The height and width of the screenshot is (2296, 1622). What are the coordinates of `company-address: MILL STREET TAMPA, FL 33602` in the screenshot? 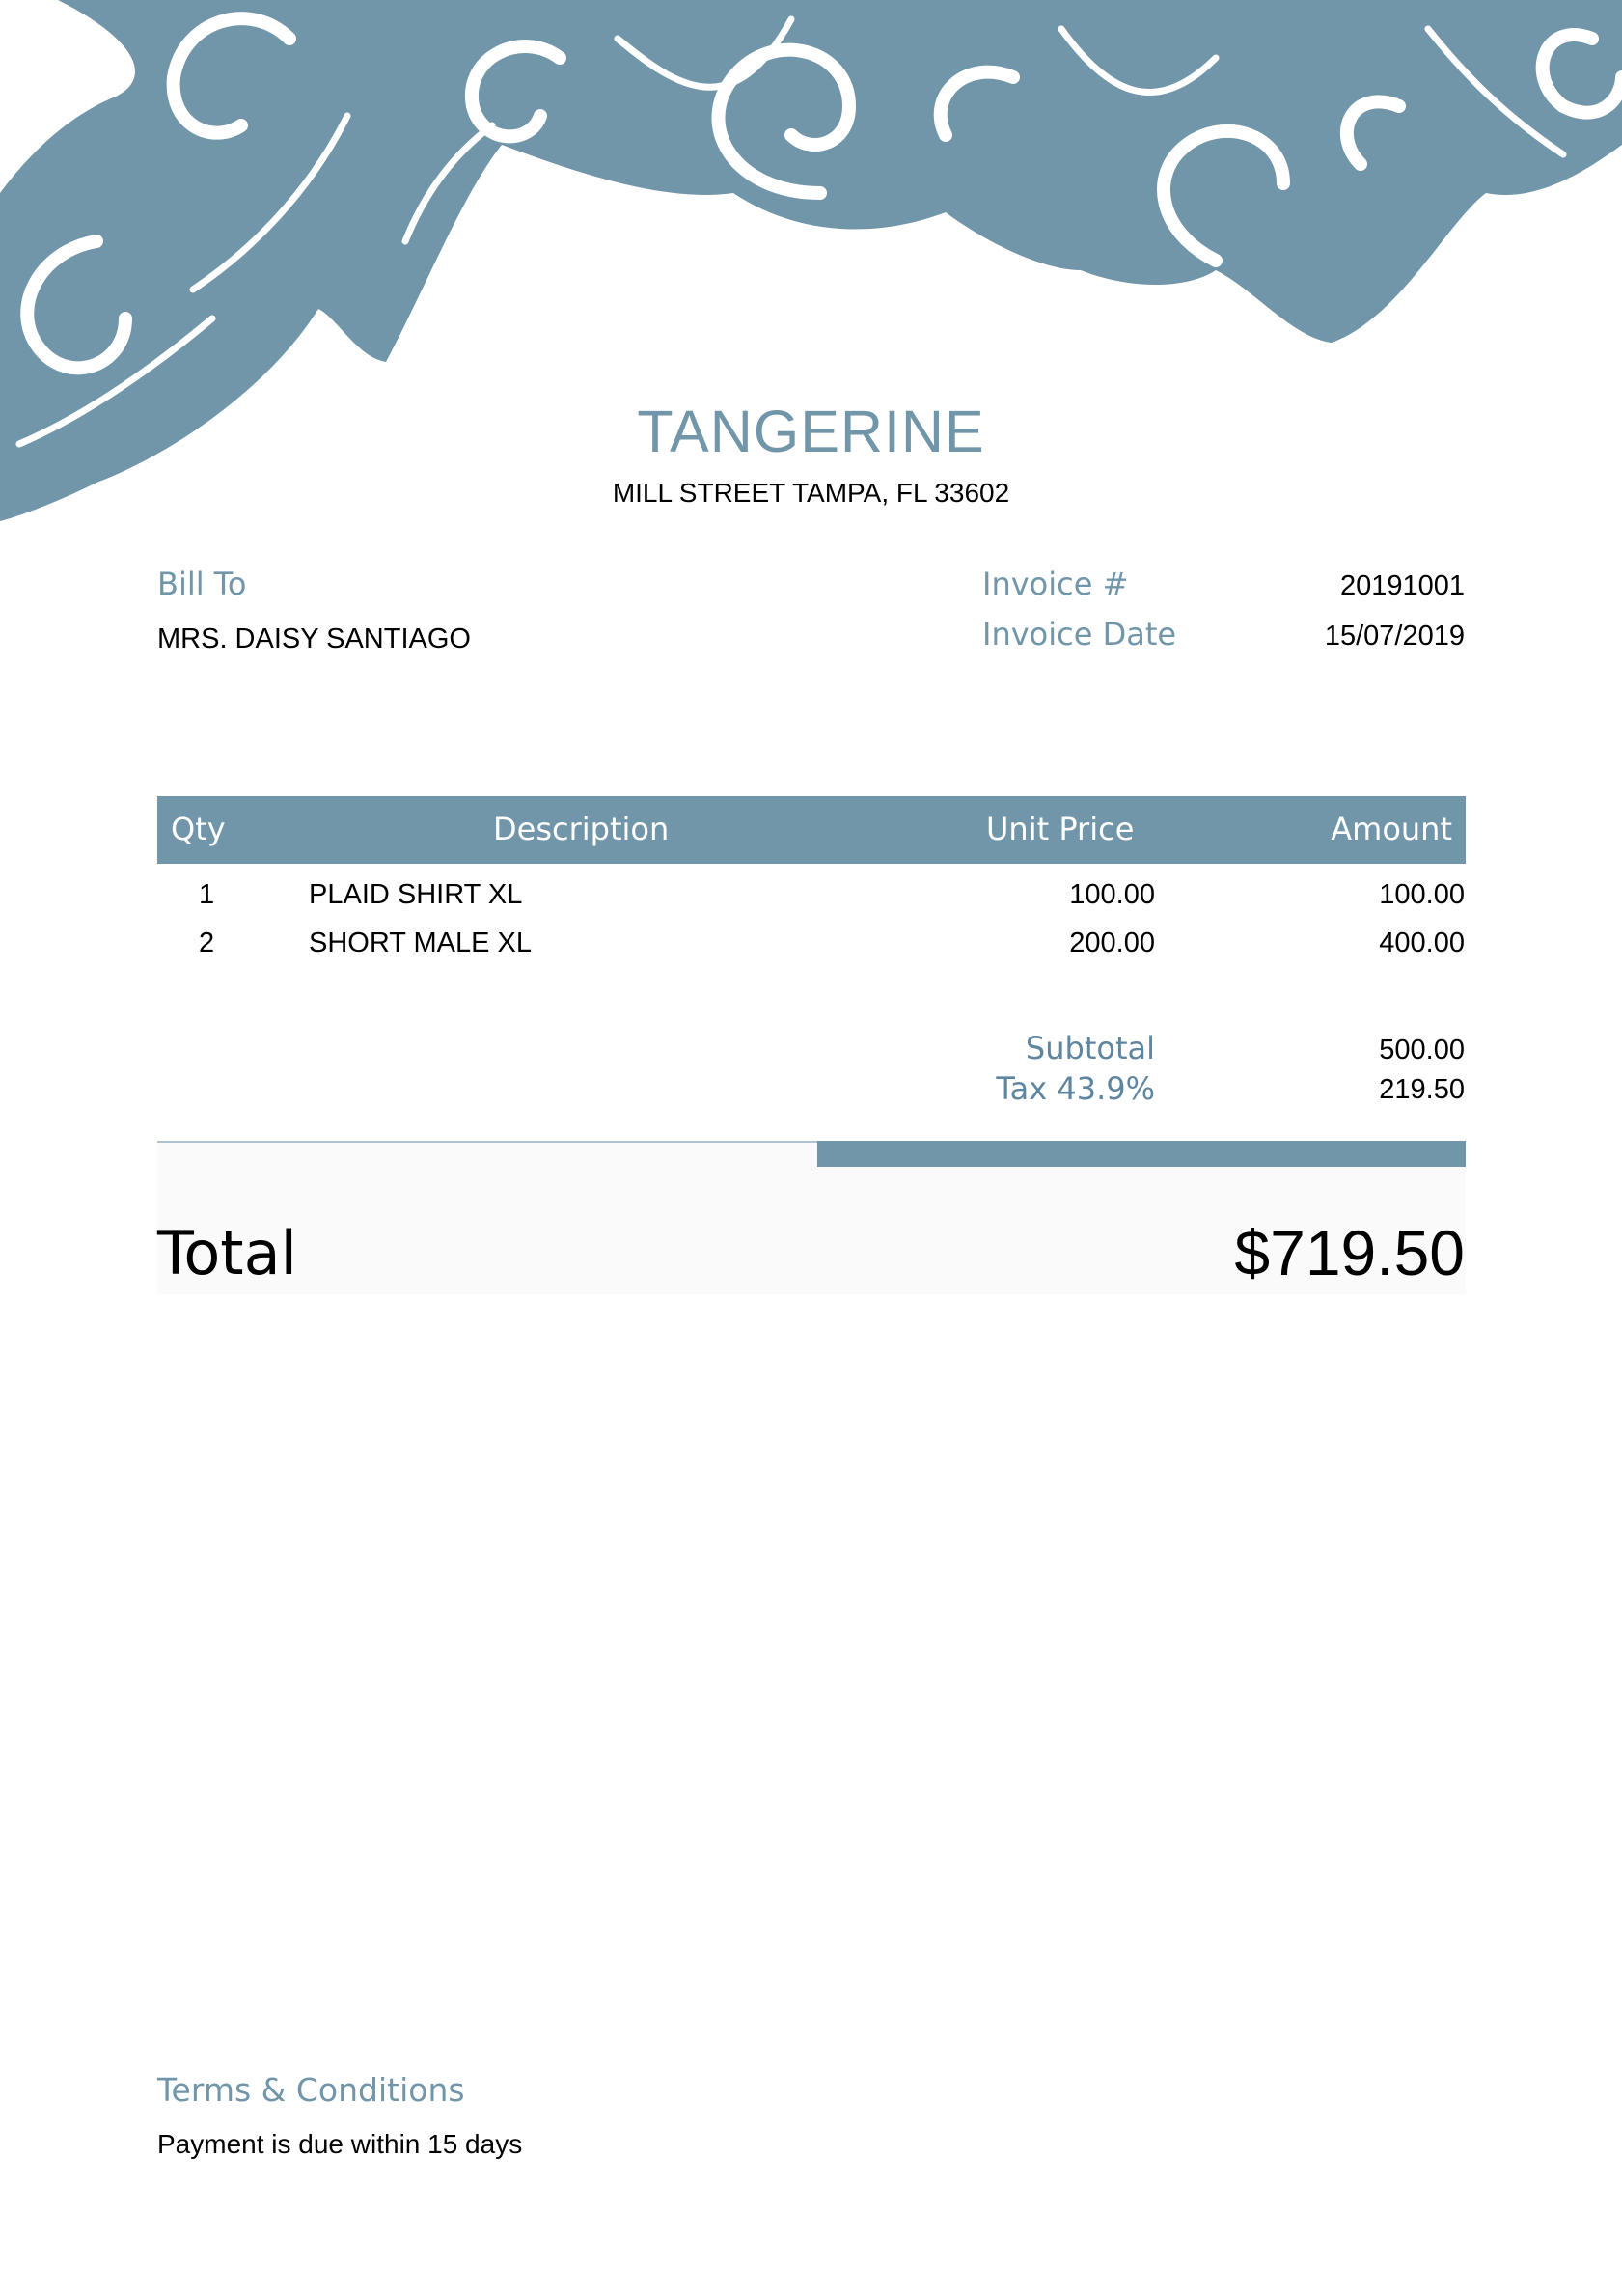 It's located at (811, 493).